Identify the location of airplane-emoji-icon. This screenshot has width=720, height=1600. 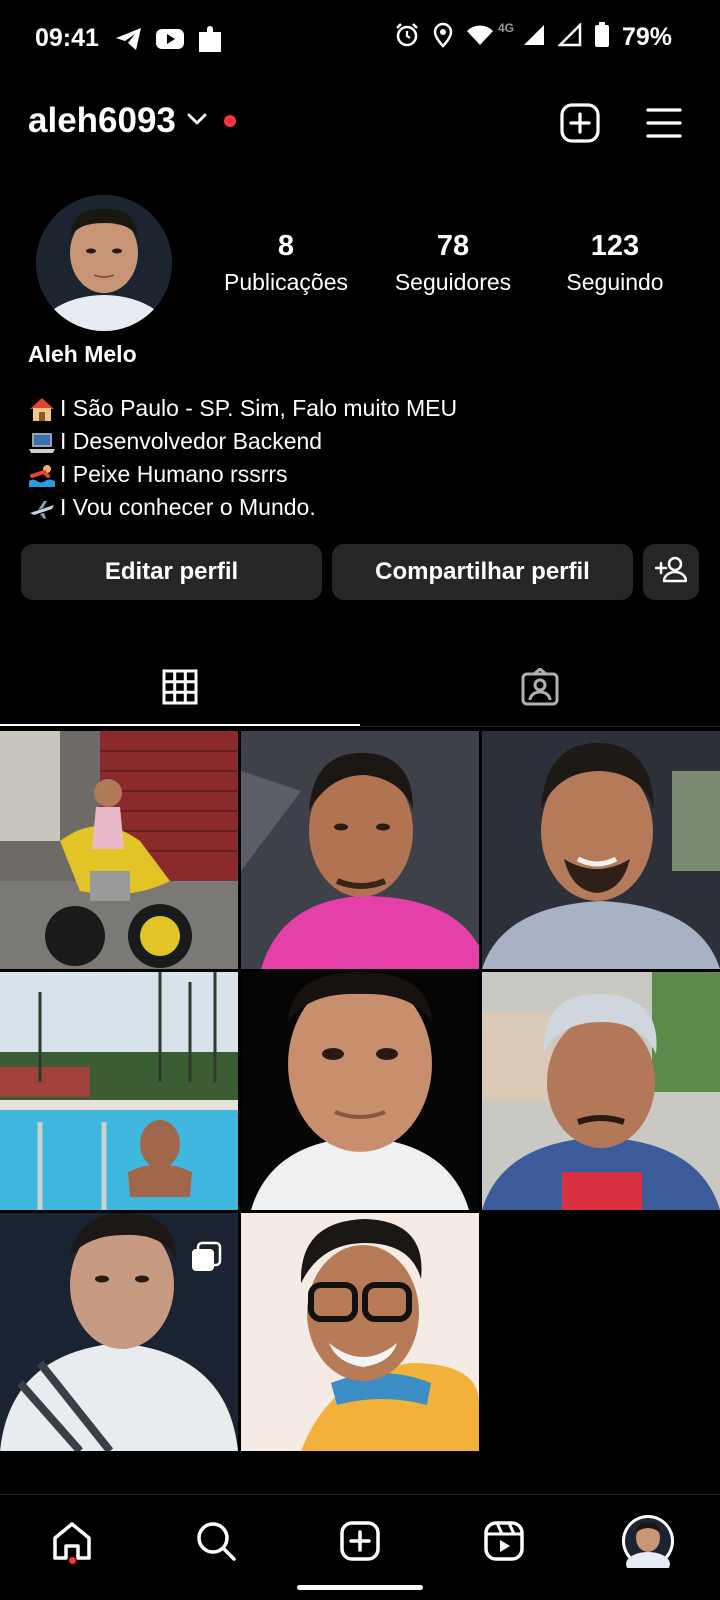
(43, 508).